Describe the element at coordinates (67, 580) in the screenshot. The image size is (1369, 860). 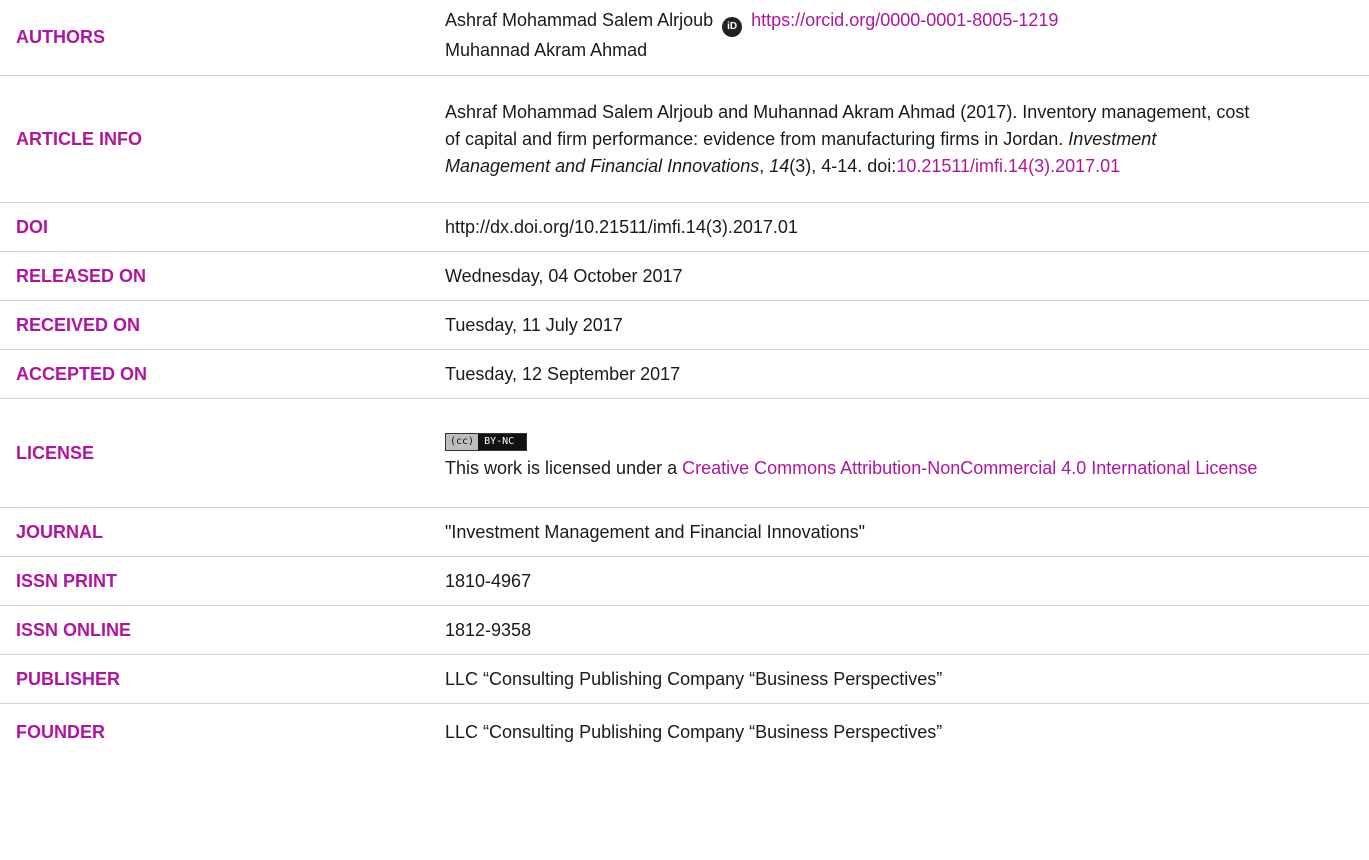
I see `issn-print-label: ISSN PRINT` at that location.